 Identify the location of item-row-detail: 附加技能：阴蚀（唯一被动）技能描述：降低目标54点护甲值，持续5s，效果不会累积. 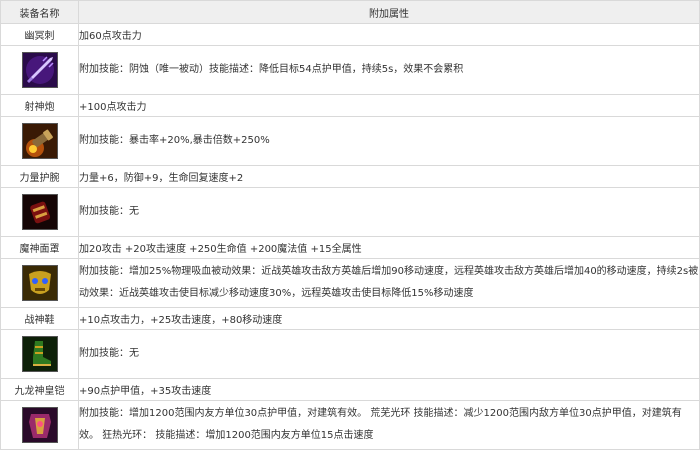
(350, 70).